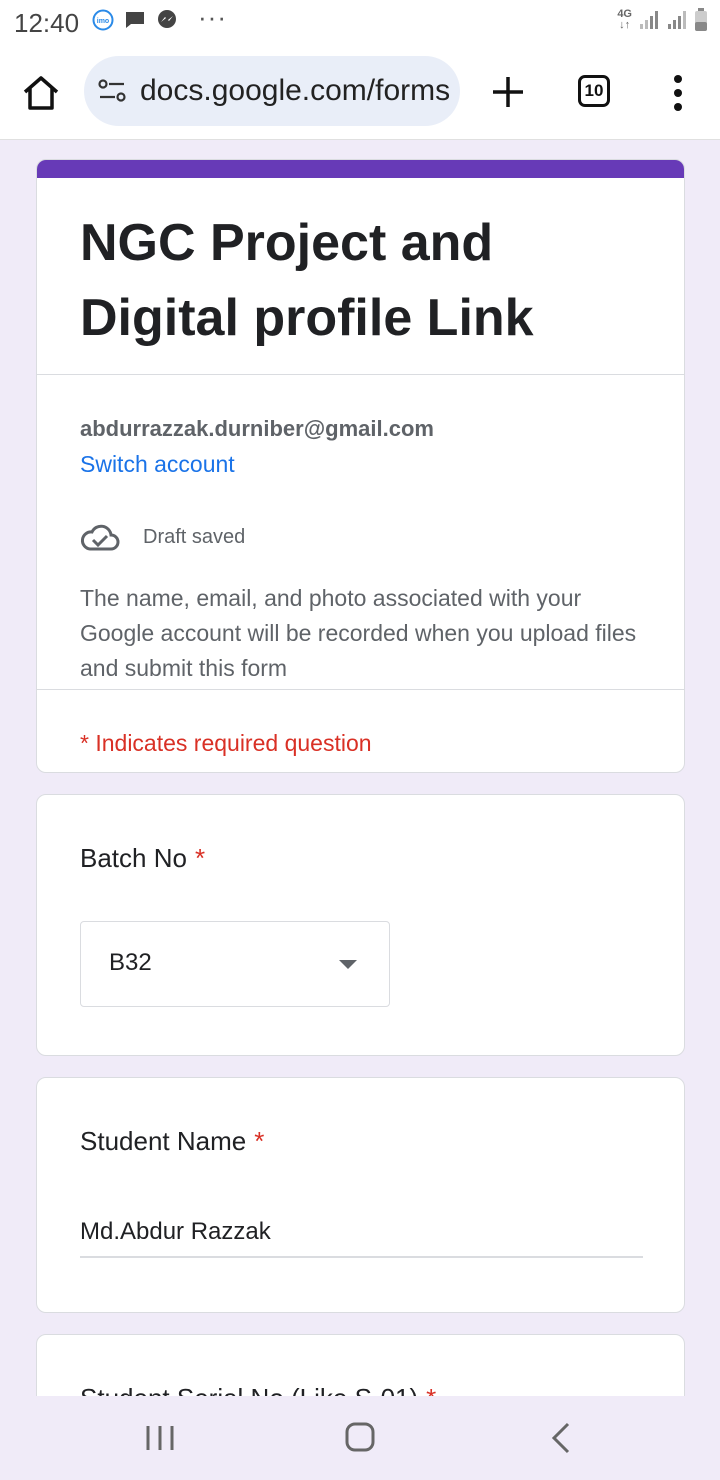 The height and width of the screenshot is (1480, 720). I want to click on status-time: 12:40, so click(47, 23).